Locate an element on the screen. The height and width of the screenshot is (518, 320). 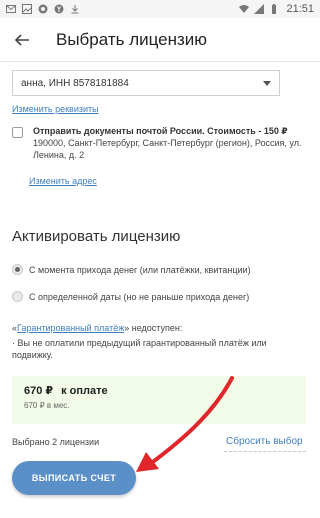
issue-invoice-button: ВЫПИСАТЬ СЧЕТ is located at coordinates (74, 478).